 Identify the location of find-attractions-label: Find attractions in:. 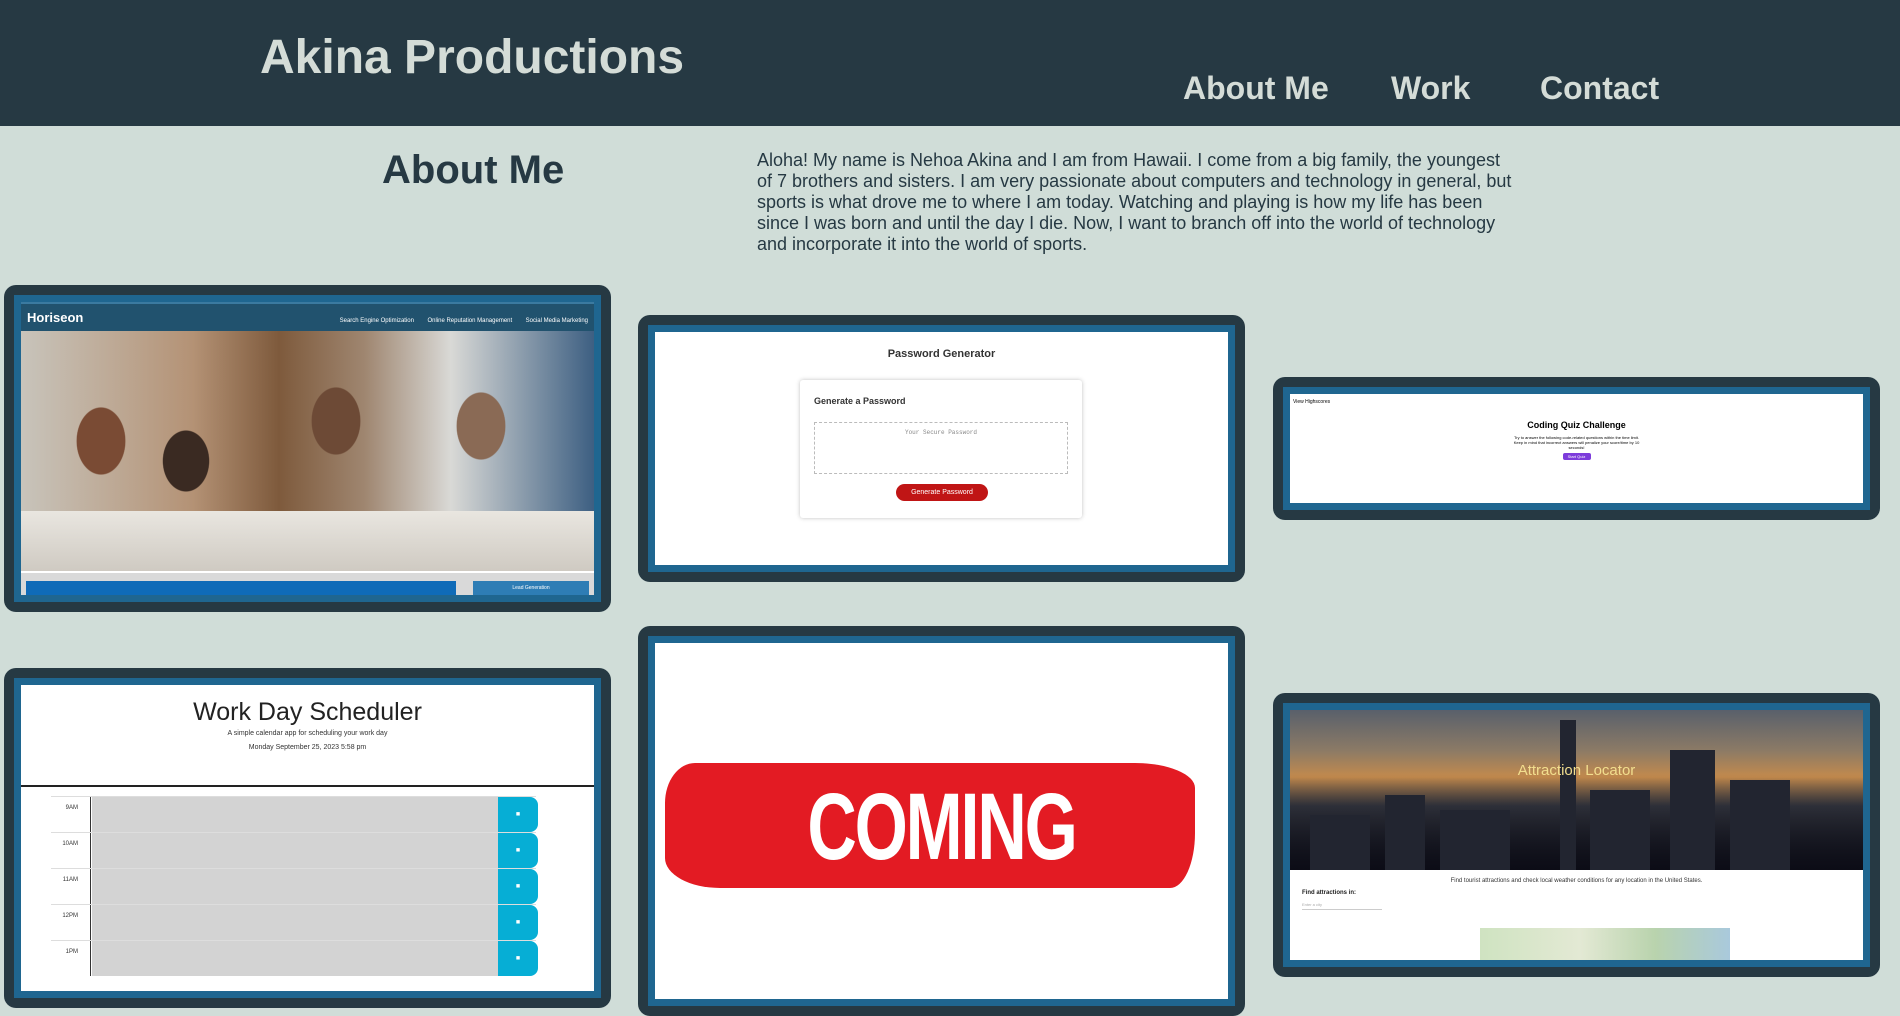
(1329, 893).